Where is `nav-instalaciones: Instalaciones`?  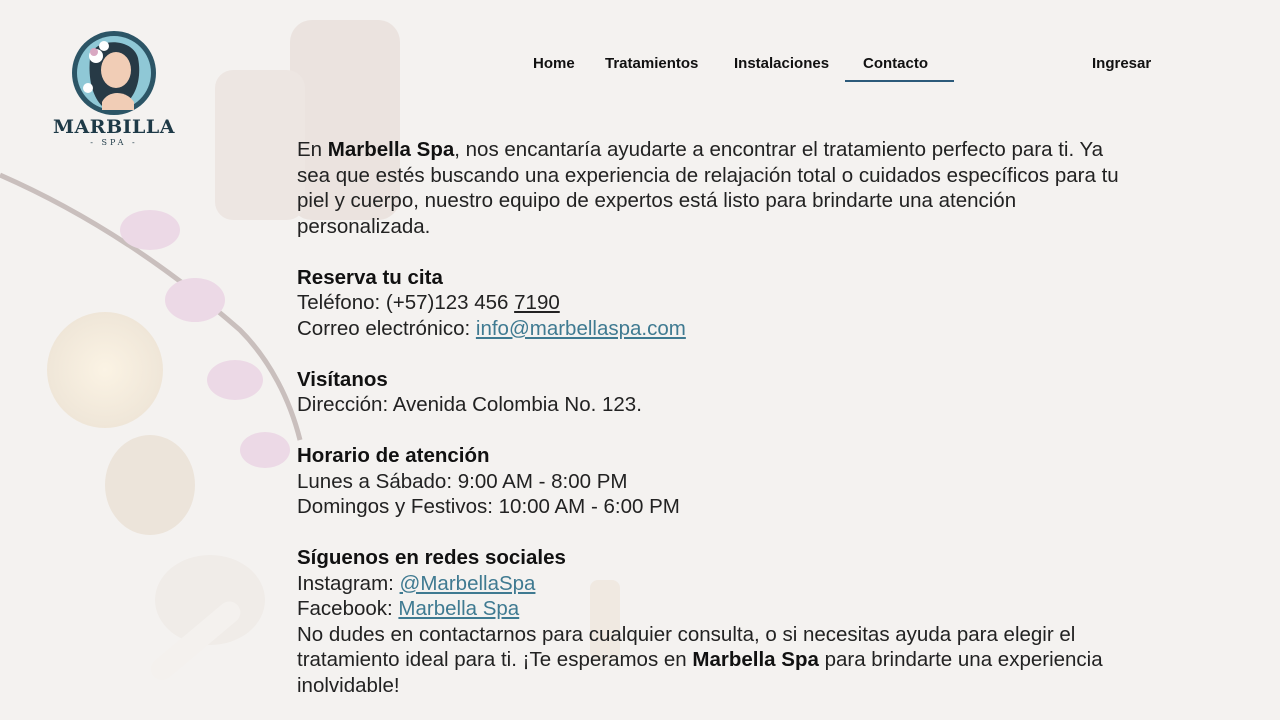 nav-instalaciones: Instalaciones is located at coordinates (781, 63).